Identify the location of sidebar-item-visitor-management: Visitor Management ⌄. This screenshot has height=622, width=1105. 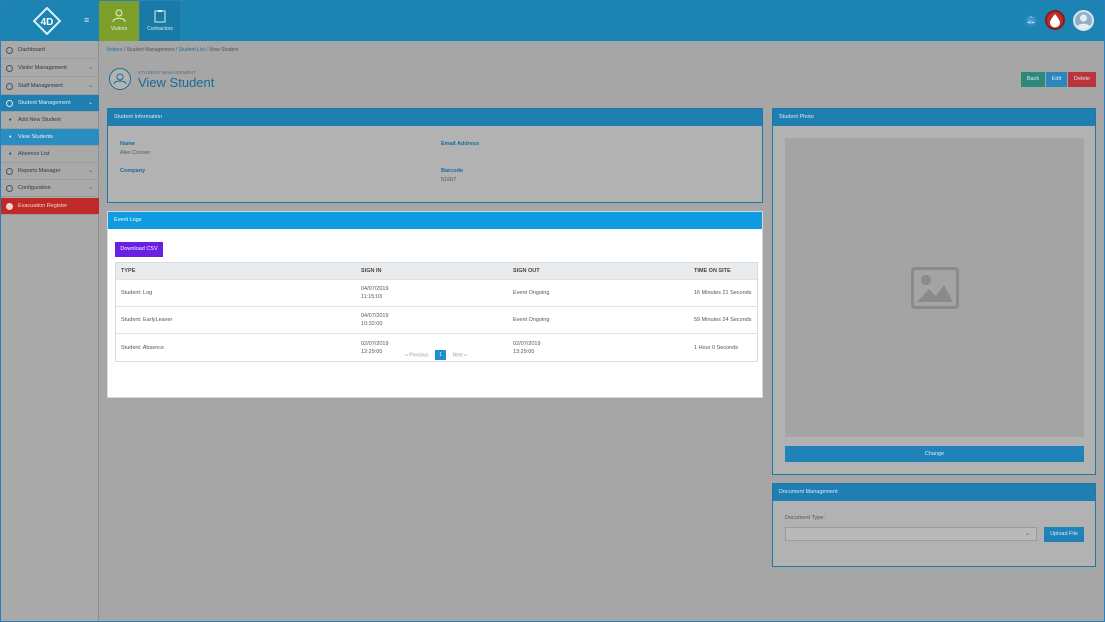
(49, 68).